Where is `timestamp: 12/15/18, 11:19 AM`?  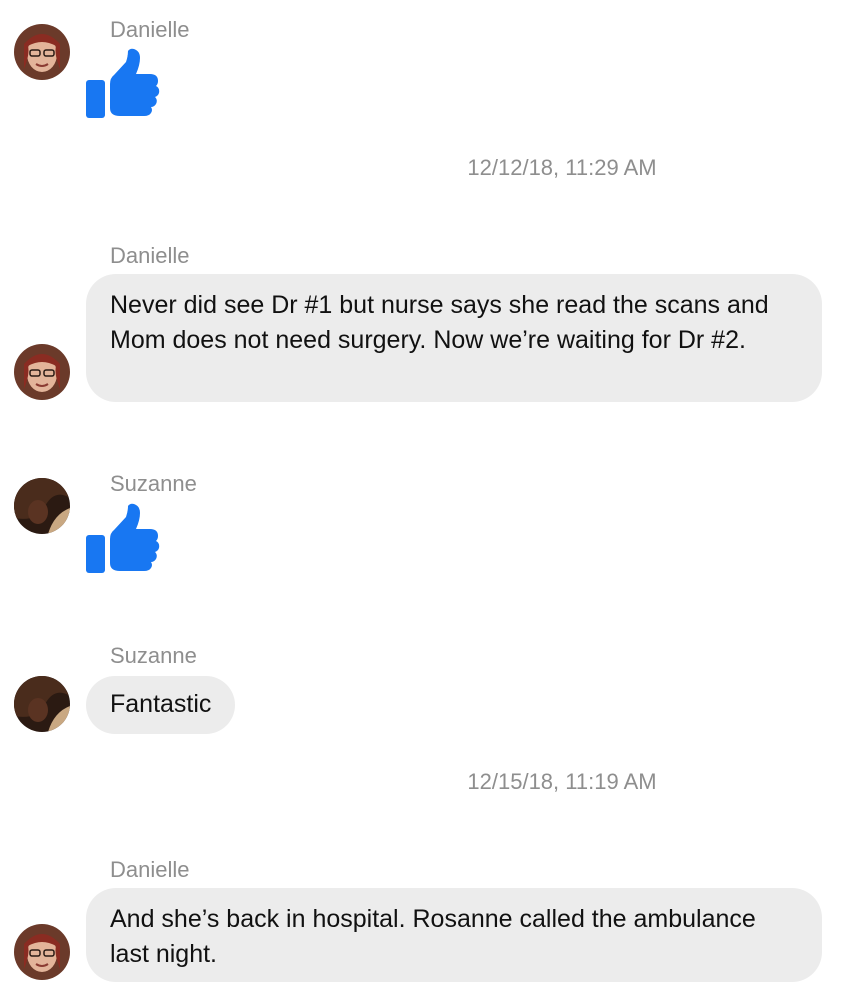
timestamp: 12/15/18, 11:19 AM is located at coordinates (562, 781).